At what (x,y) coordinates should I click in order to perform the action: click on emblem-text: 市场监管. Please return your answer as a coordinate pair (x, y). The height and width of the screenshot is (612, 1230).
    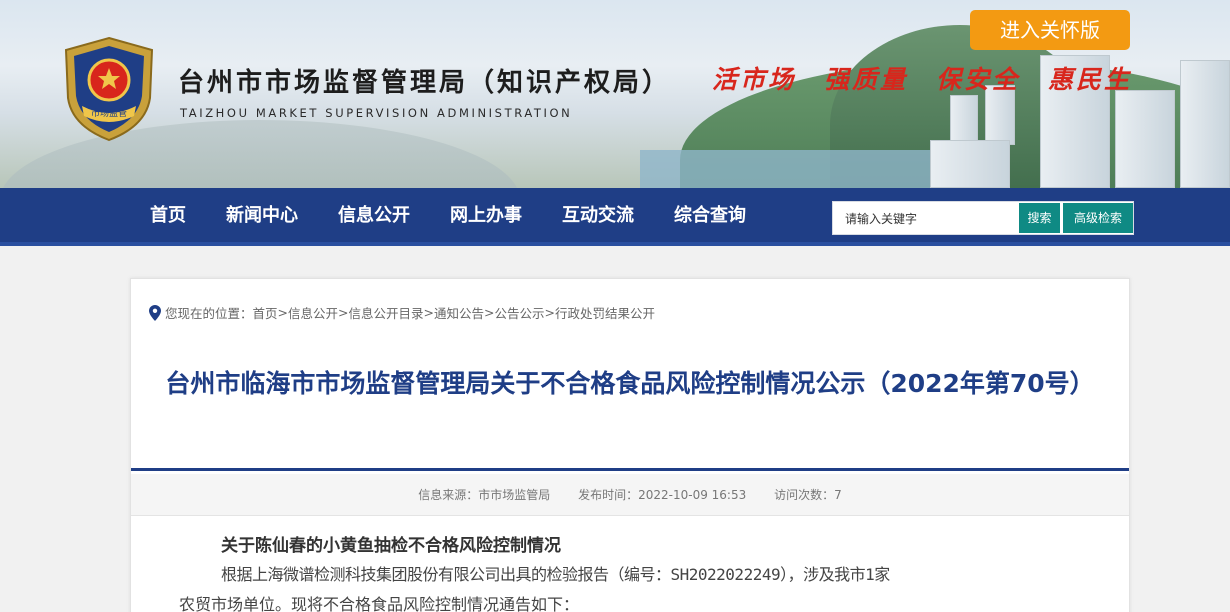
    Looking at the image, I should click on (109, 113).